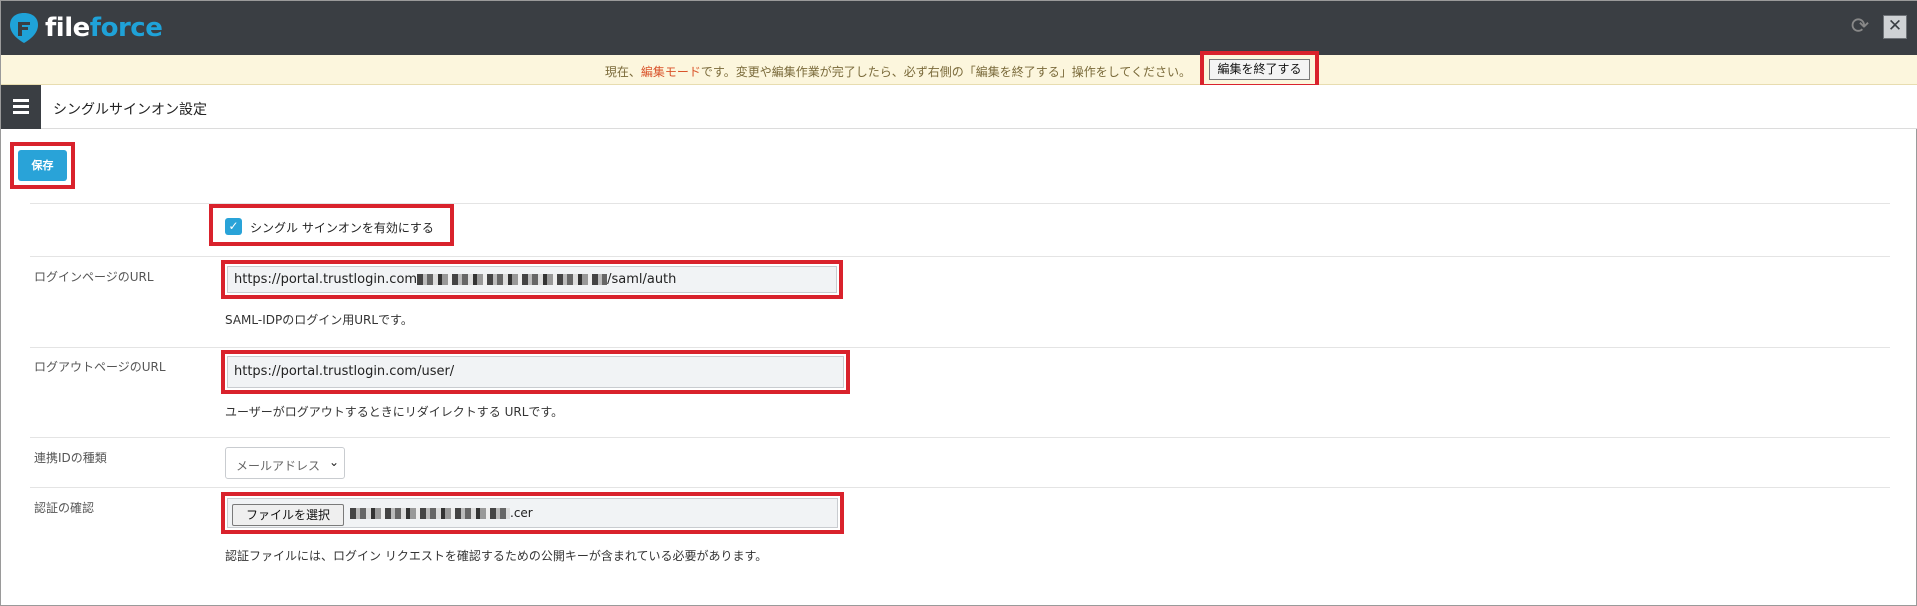 This screenshot has height=606, width=1917. Describe the element at coordinates (24, 28) in the screenshot. I see `fileforce-logo-icon` at that location.